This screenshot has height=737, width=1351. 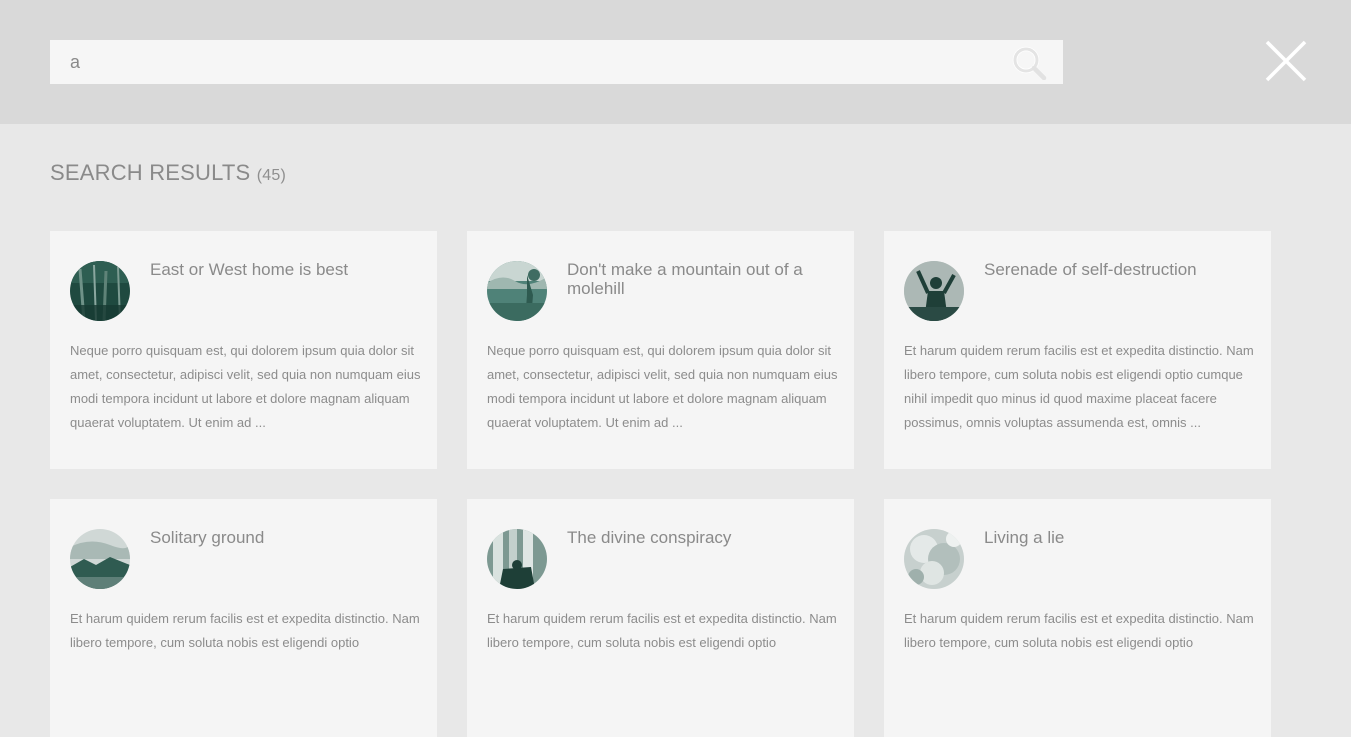 I want to click on results-heading: SEARCH RESULTS (45), so click(x=168, y=173).